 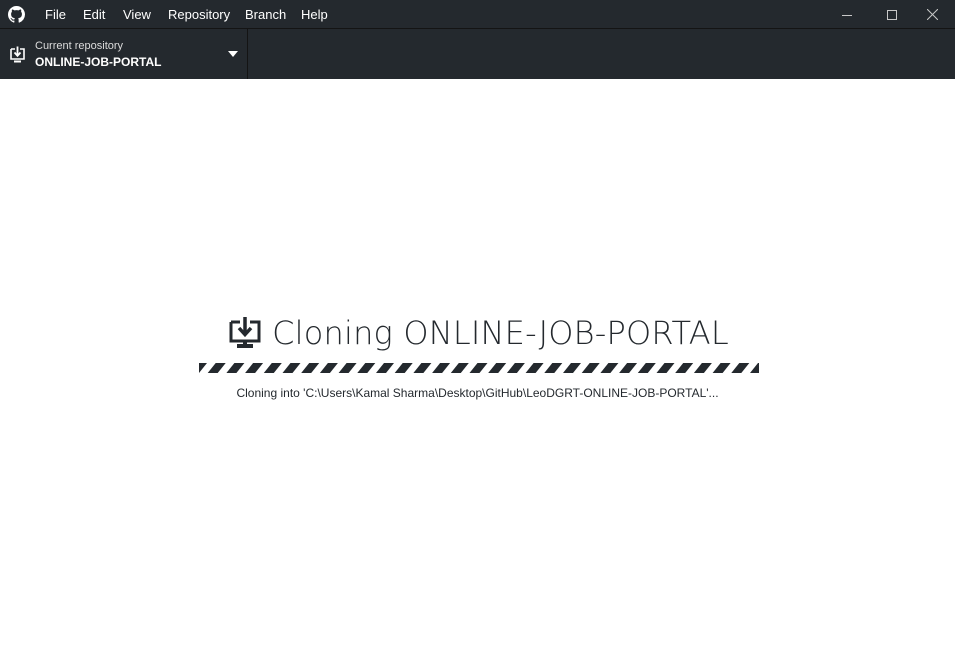 What do you see at coordinates (17, 54) in the screenshot?
I see `repo-clone-icon` at bounding box center [17, 54].